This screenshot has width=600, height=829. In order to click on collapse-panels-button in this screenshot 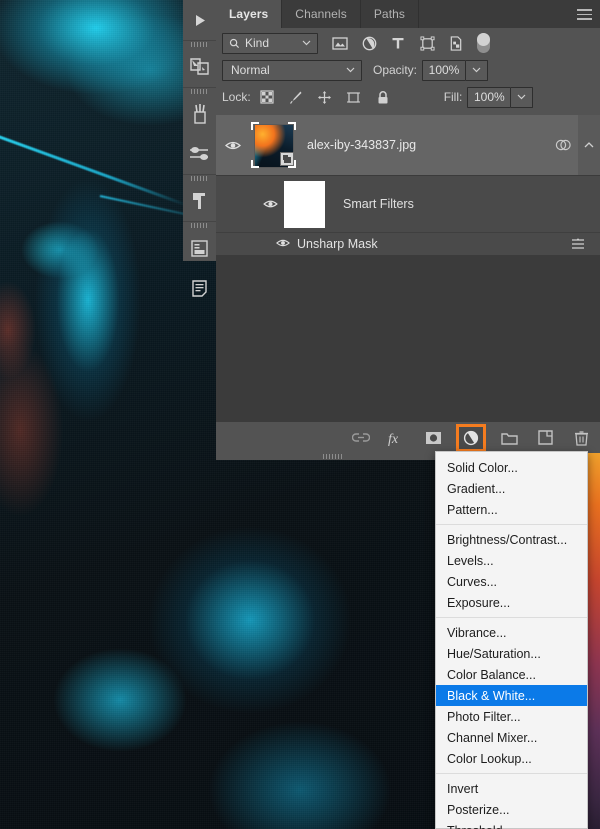, I will do `click(199, 20)`.